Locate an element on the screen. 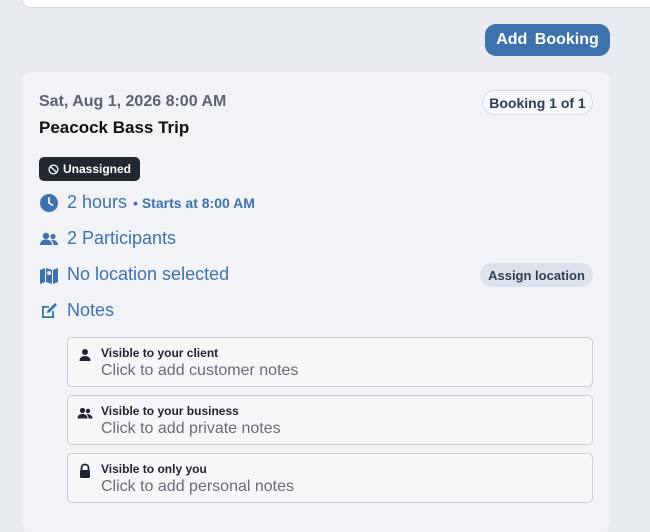 This screenshot has width=650, height=532. location-row: No location selected is located at coordinates (134, 274).